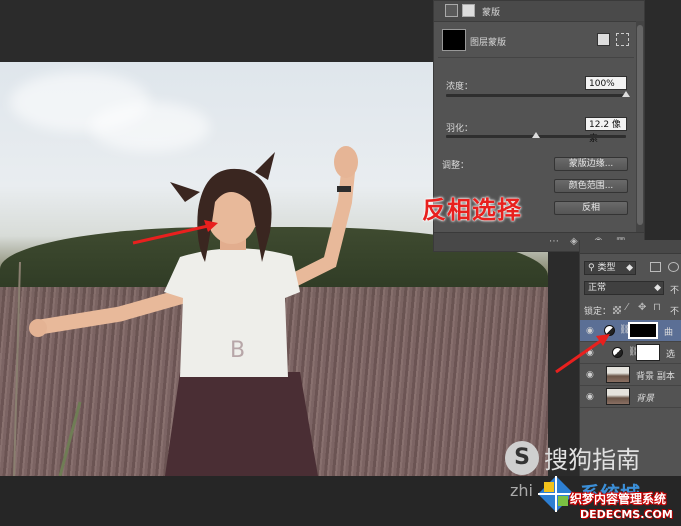  I want to click on density-label: 浓度：, so click(460, 87).